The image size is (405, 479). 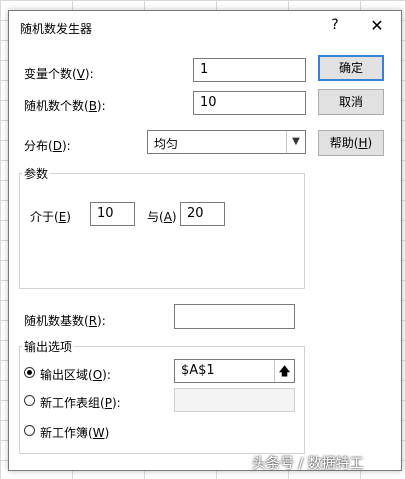 I want to click on title-bar: 随机数发生器 ? ✕, so click(x=205, y=27).